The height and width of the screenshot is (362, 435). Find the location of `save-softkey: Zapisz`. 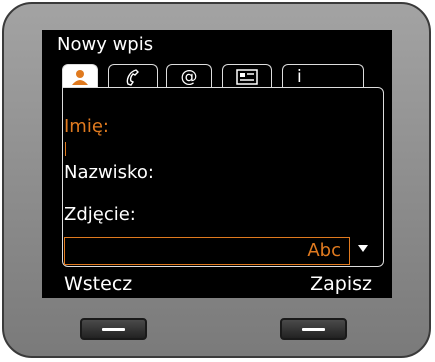

save-softkey: Zapisz is located at coordinates (341, 284).